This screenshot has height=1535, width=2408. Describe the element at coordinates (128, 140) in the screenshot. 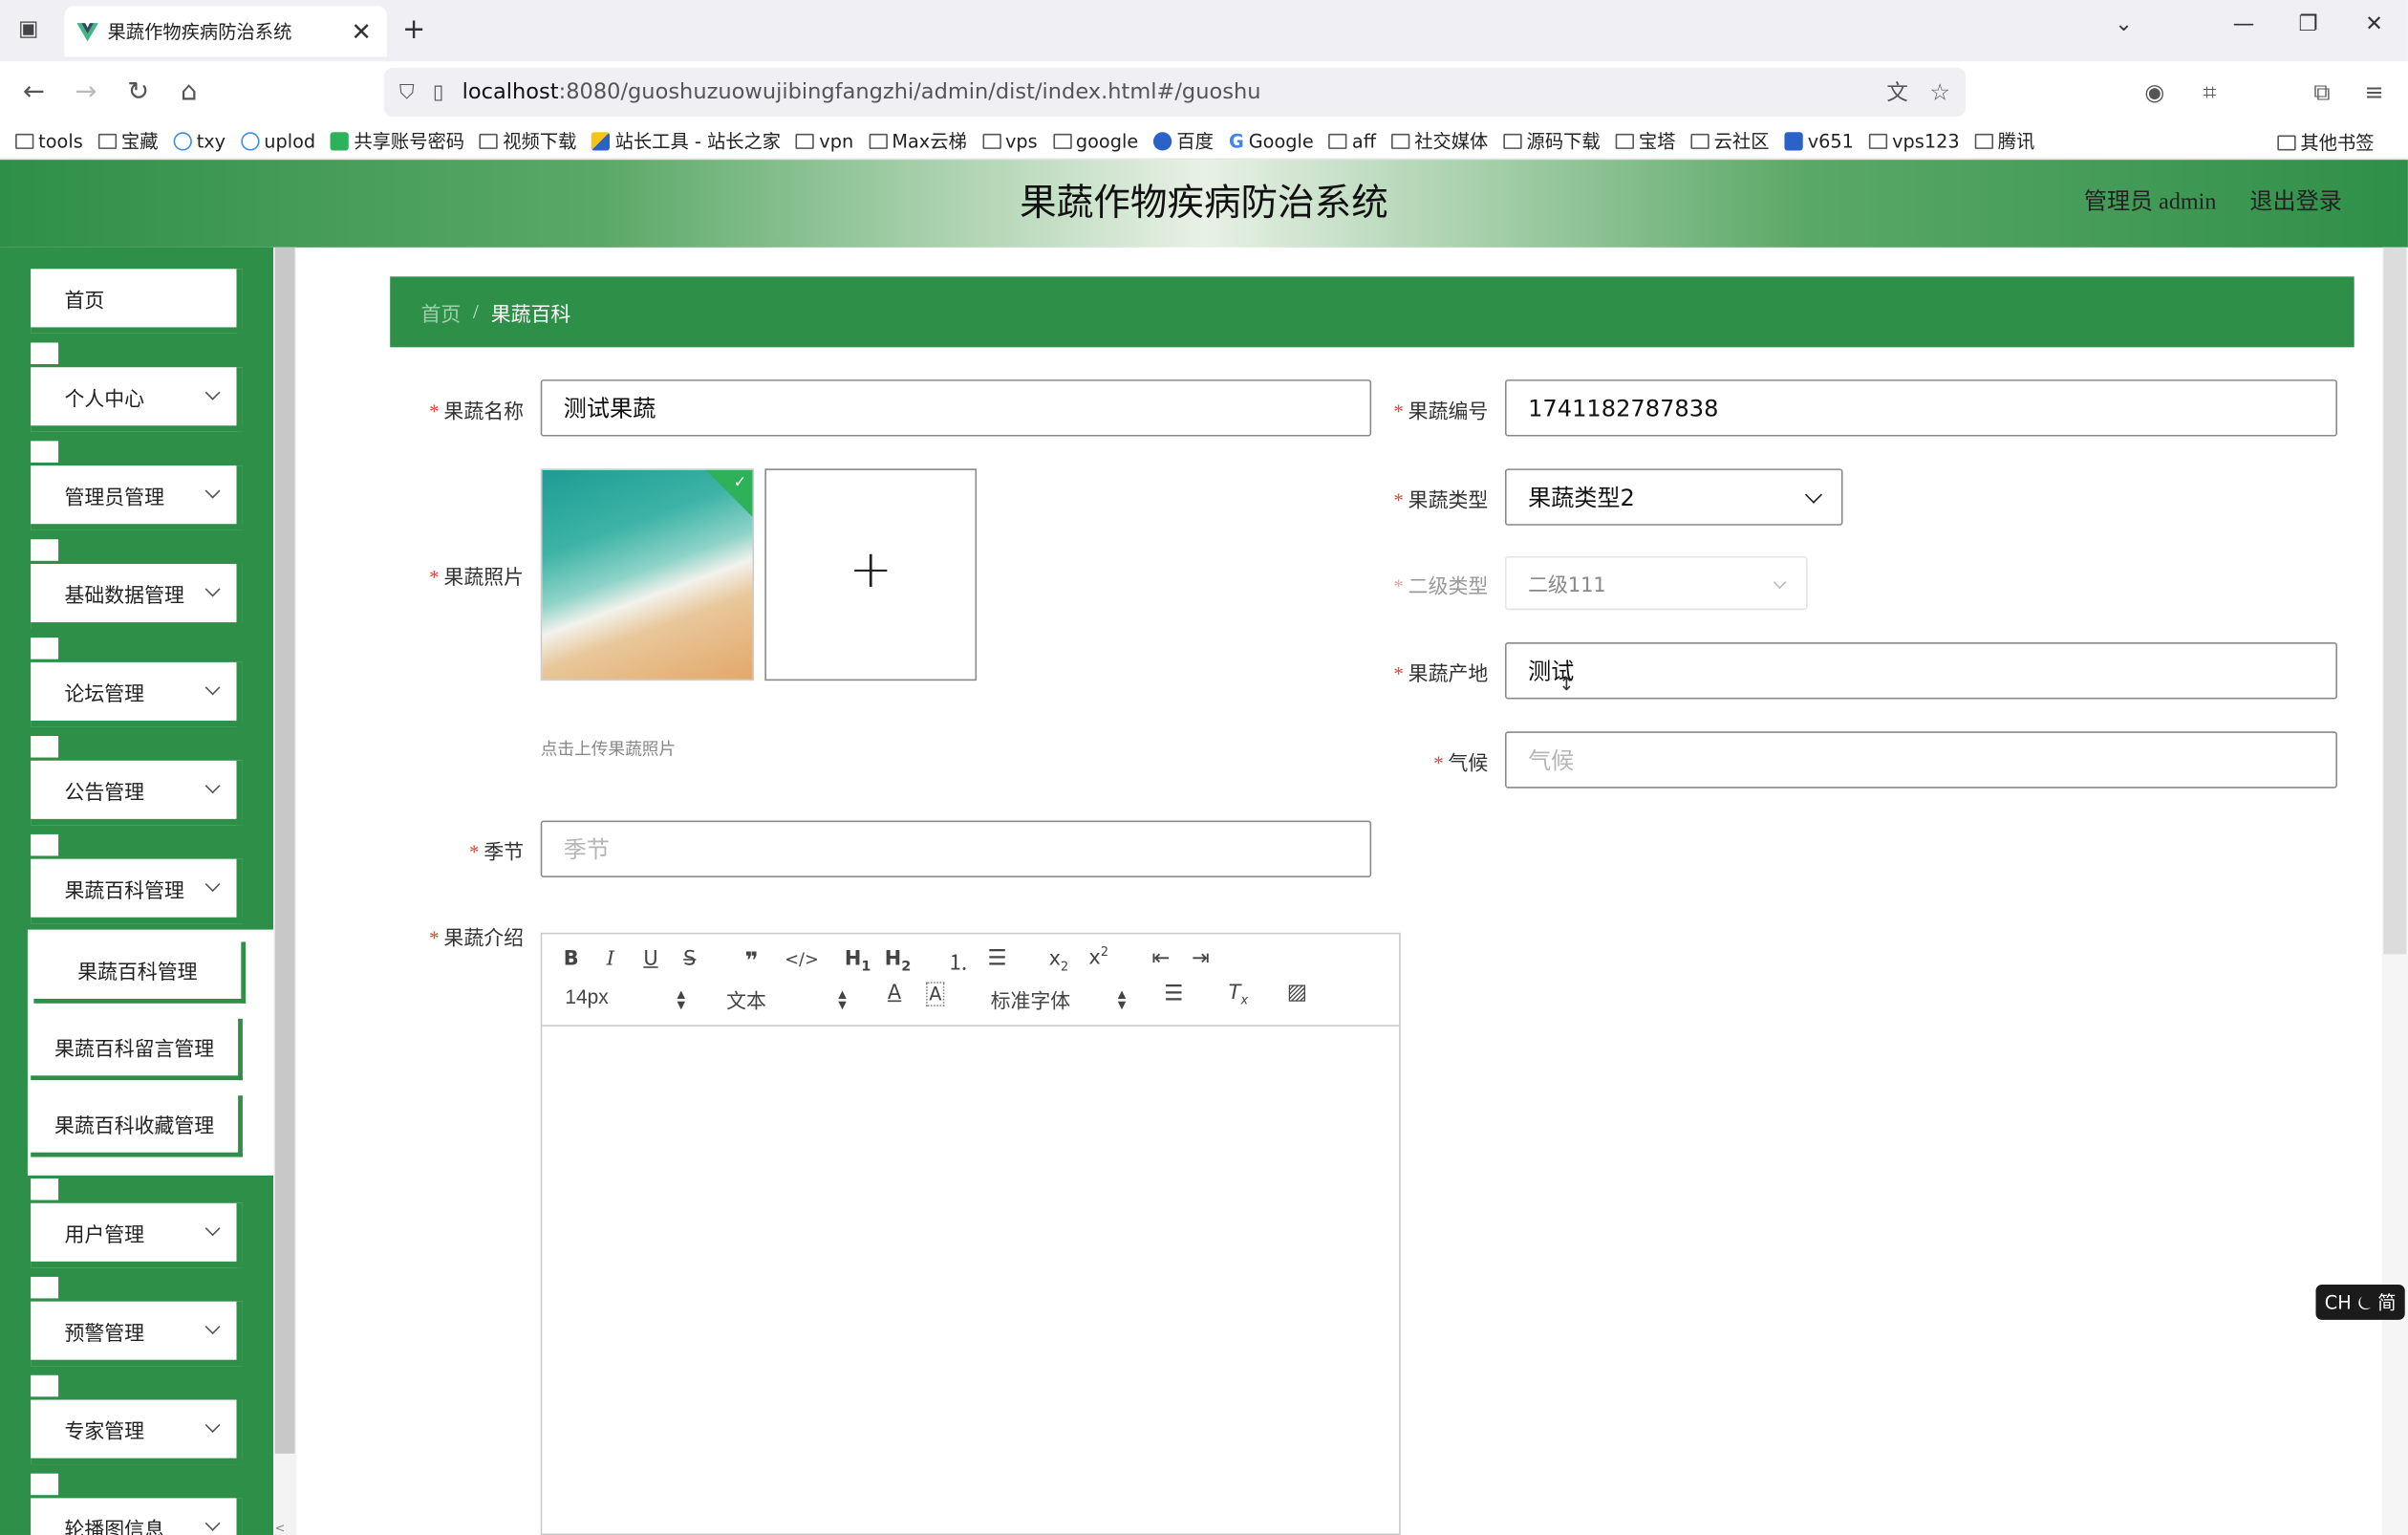

I see `bookmark-folder: 宝藏` at that location.